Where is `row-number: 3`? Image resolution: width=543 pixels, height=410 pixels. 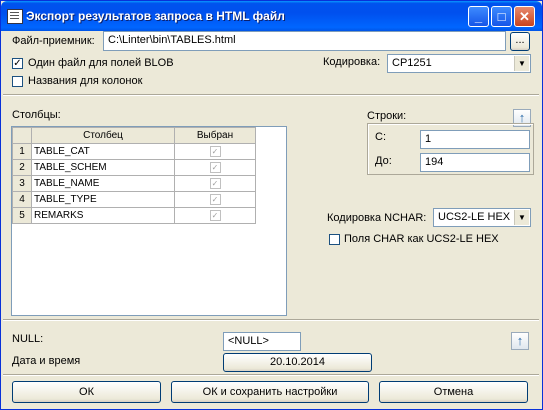
row-number: 3 is located at coordinates (22, 183).